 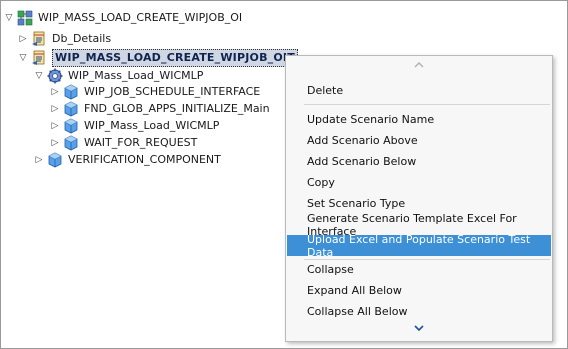 I want to click on tree-node-label: WAIT_FOR_REQUEST, so click(x=141, y=142).